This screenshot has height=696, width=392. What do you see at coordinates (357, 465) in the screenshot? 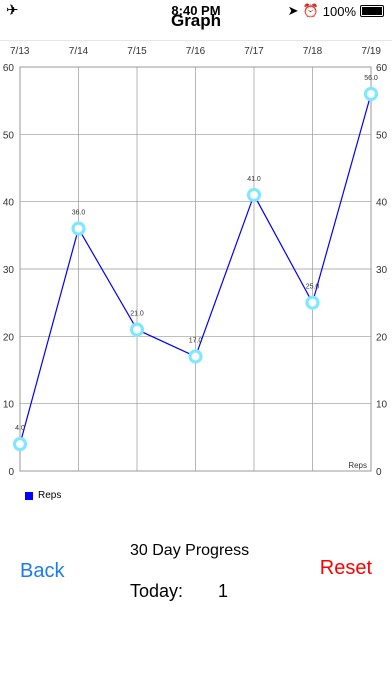
I see `axis-label: Reps` at bounding box center [357, 465].